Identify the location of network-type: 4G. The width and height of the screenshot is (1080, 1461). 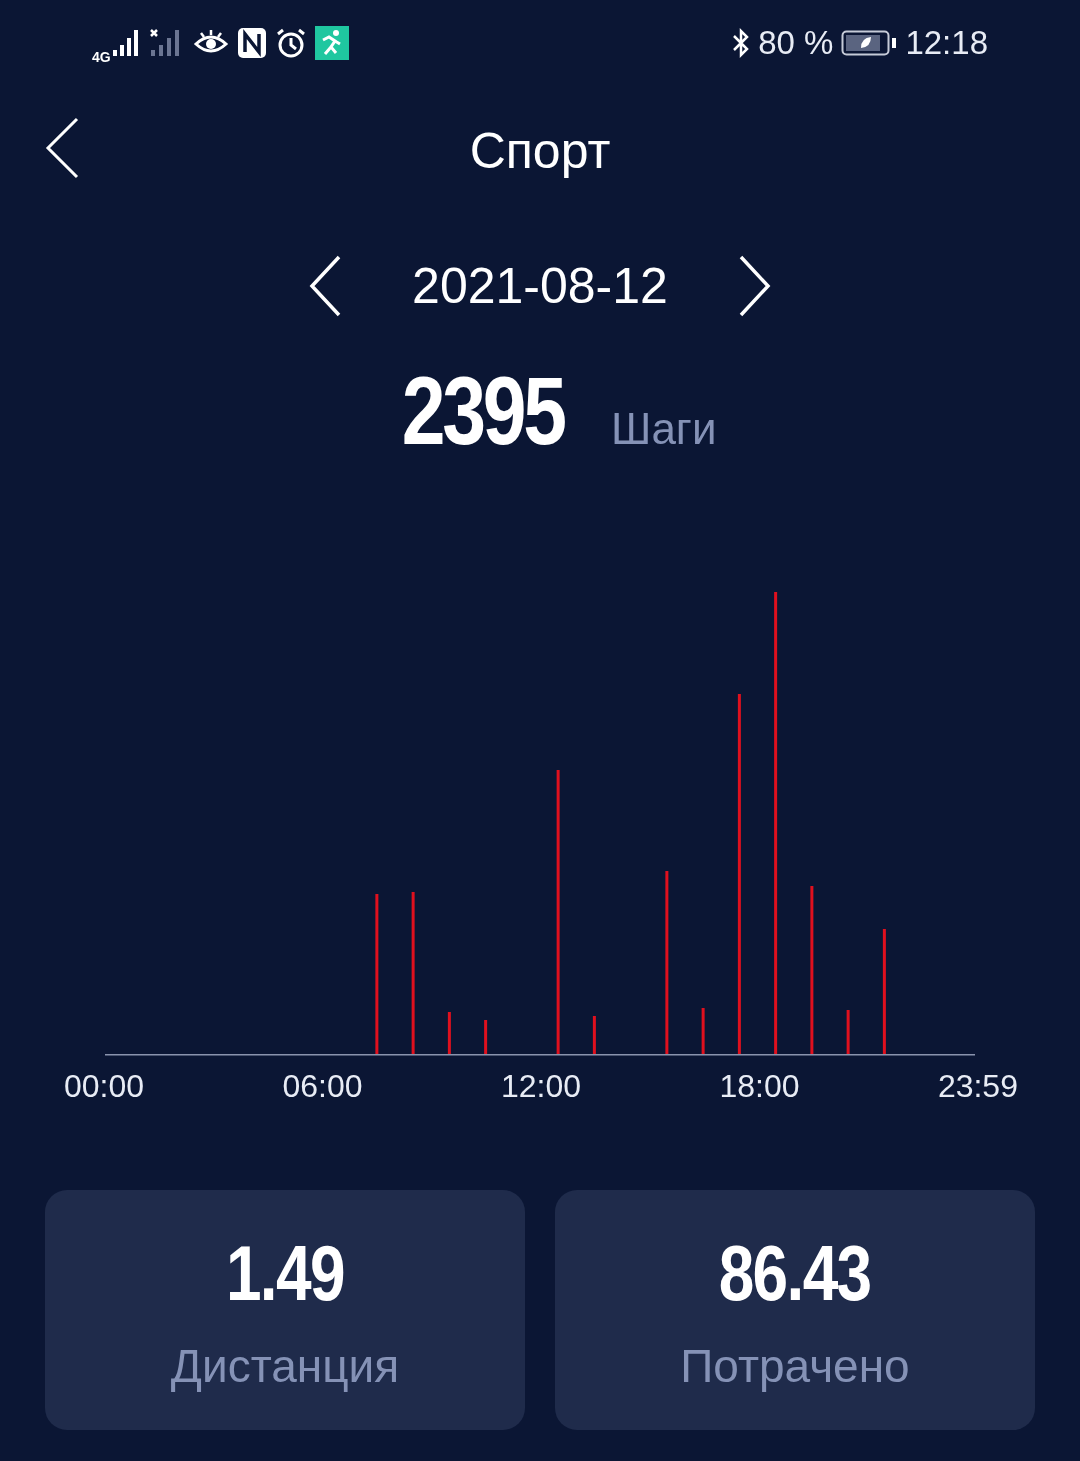
(101, 57).